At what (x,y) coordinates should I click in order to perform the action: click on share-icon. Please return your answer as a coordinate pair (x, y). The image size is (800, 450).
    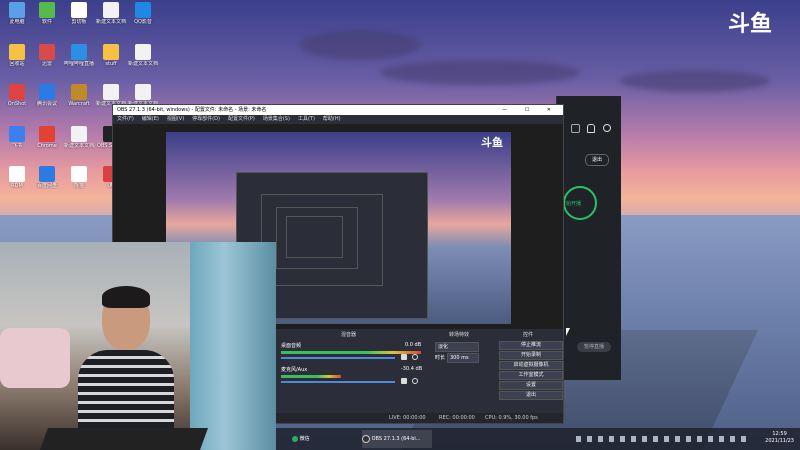
    Looking at the image, I should click on (607, 128).